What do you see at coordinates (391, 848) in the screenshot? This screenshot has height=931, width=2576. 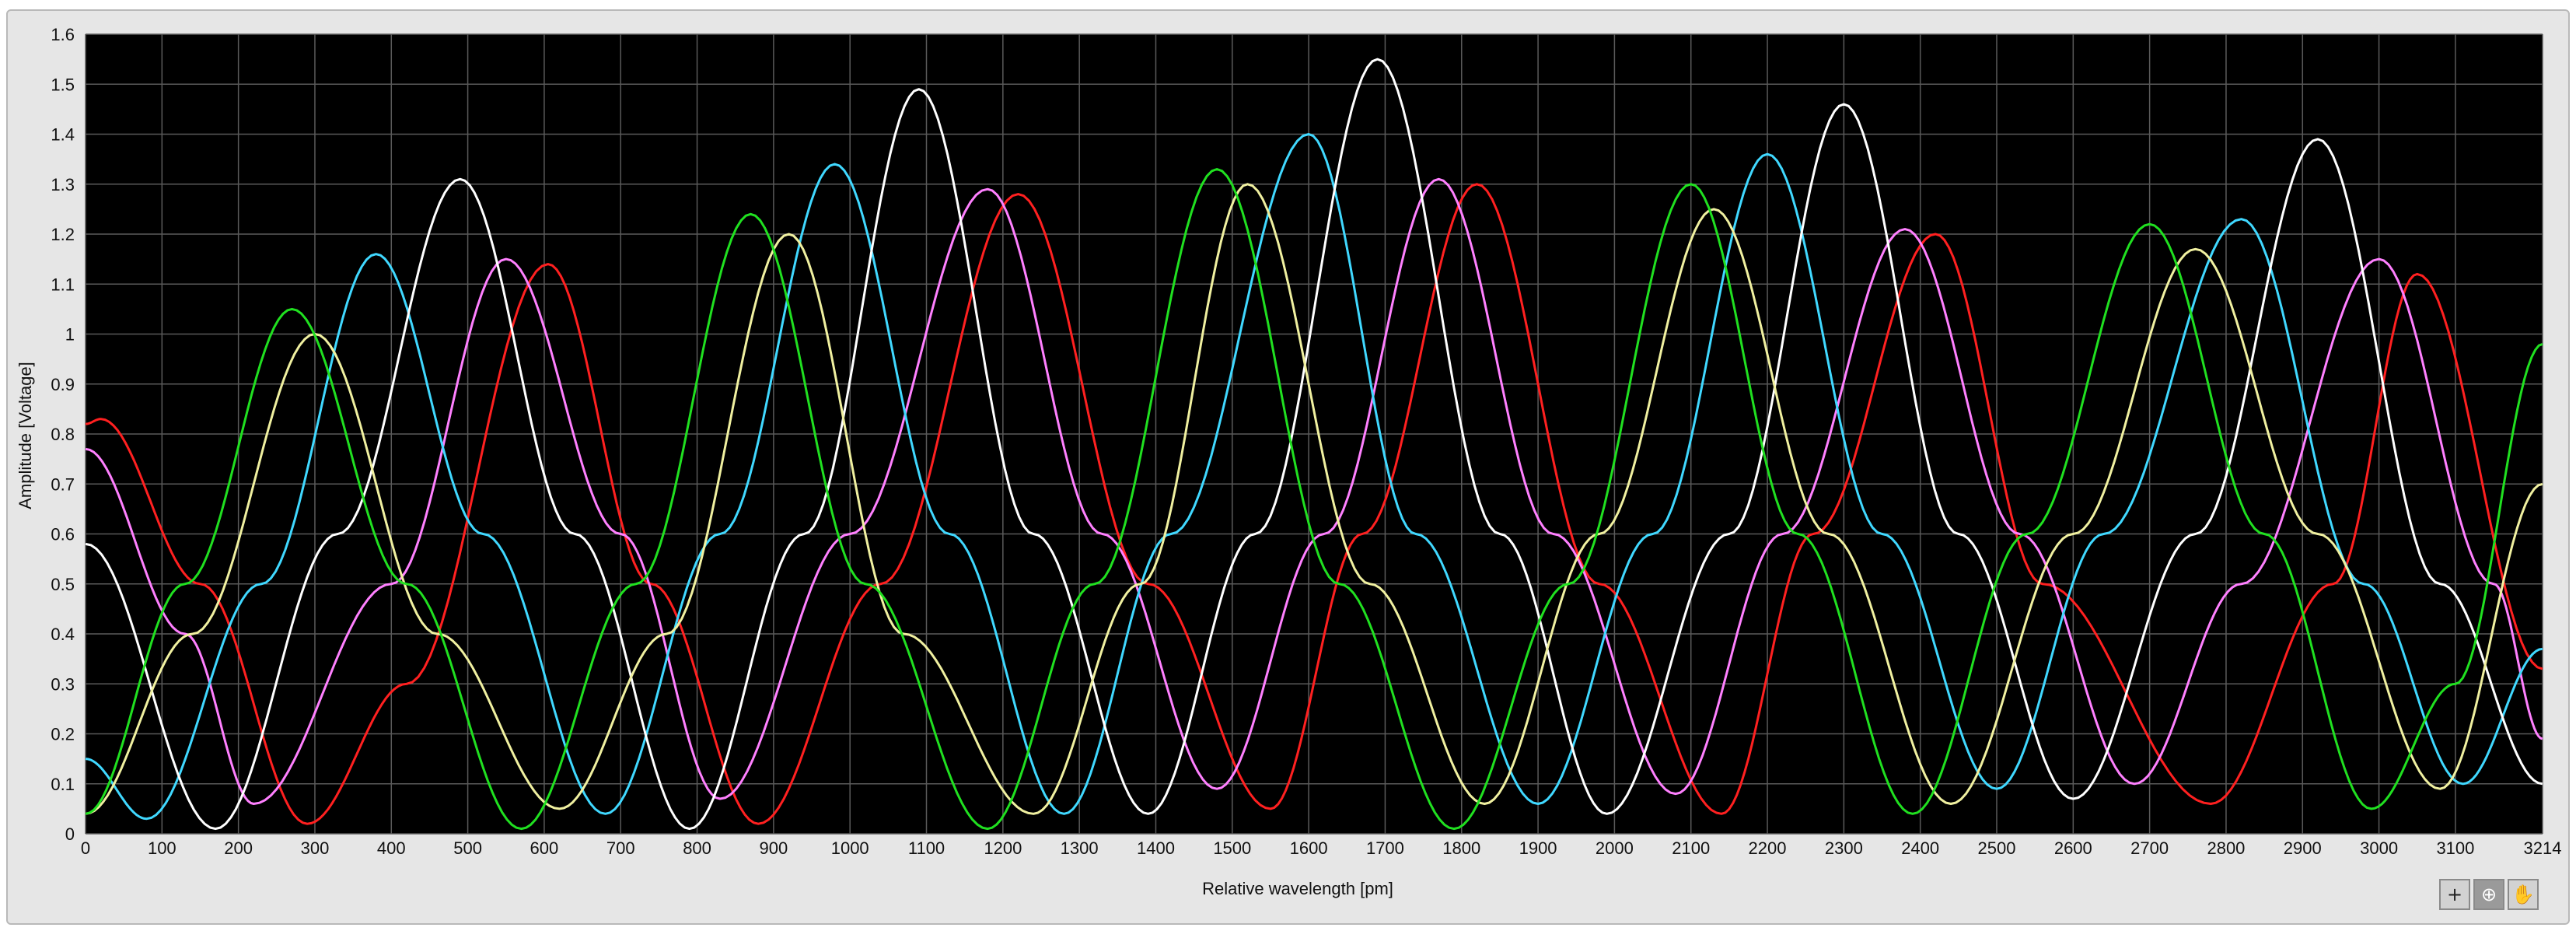 I see `x-tick-label: 400` at bounding box center [391, 848].